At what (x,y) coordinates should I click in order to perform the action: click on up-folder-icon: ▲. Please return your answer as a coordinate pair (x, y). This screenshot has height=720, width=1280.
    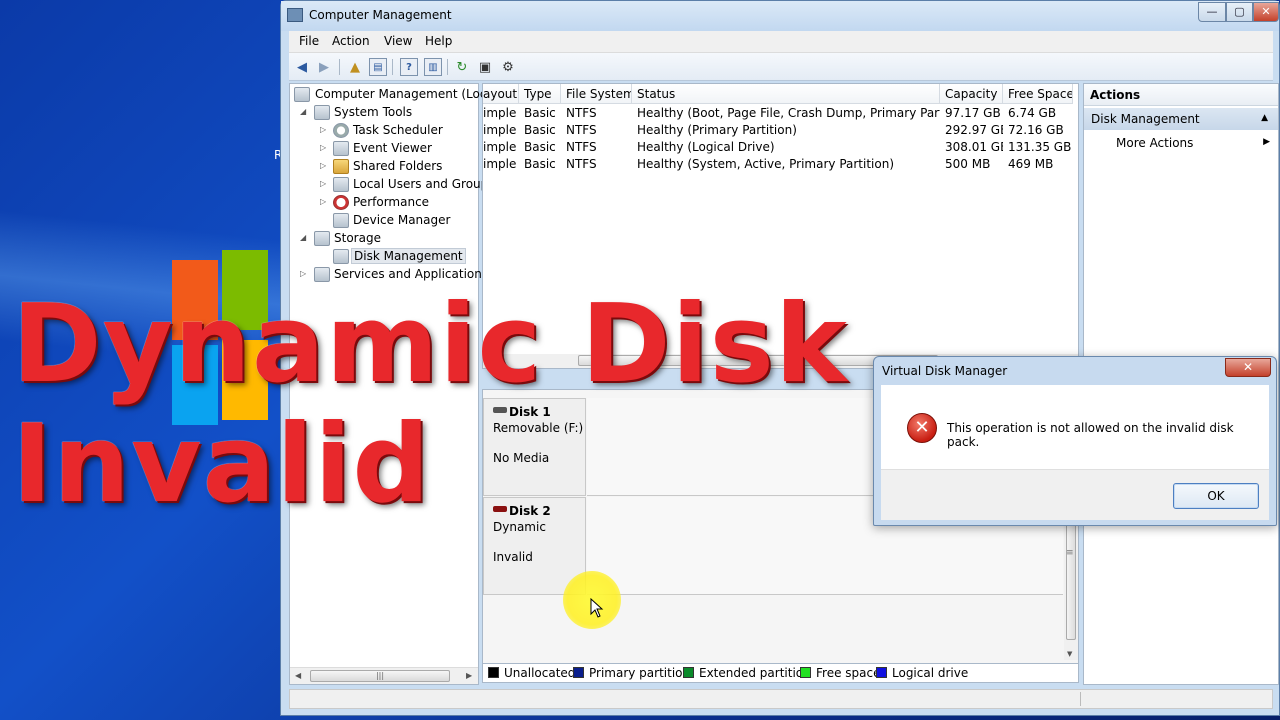
    Looking at the image, I should click on (355, 67).